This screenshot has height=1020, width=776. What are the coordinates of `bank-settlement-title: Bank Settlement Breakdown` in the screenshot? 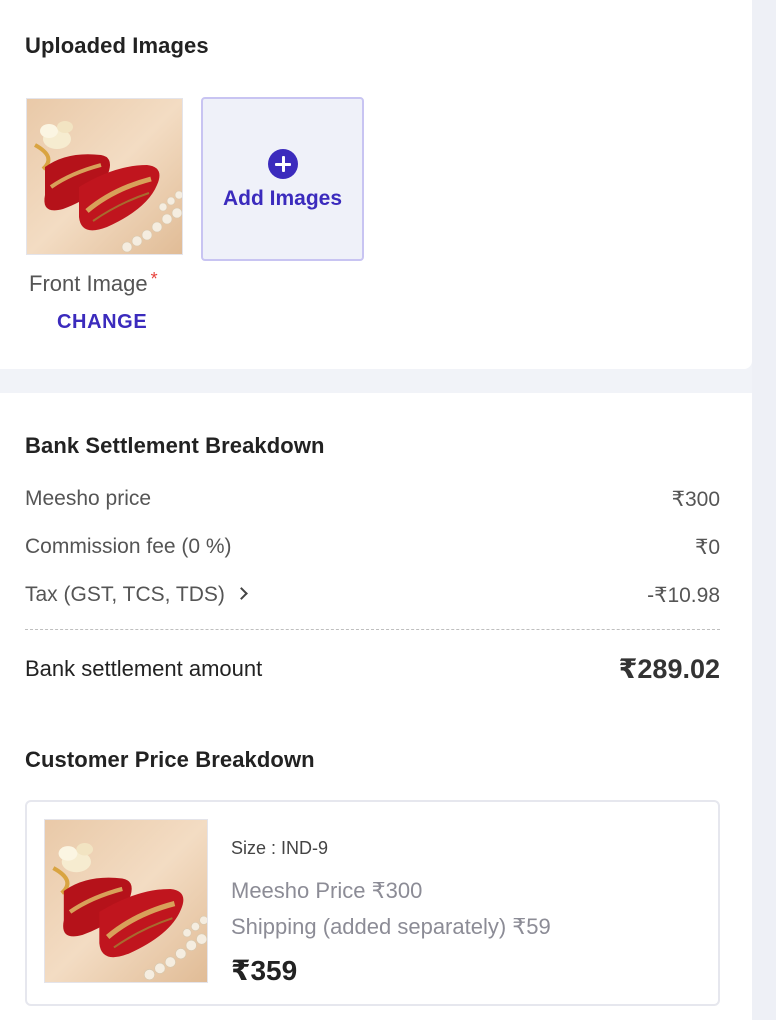 It's located at (175, 445).